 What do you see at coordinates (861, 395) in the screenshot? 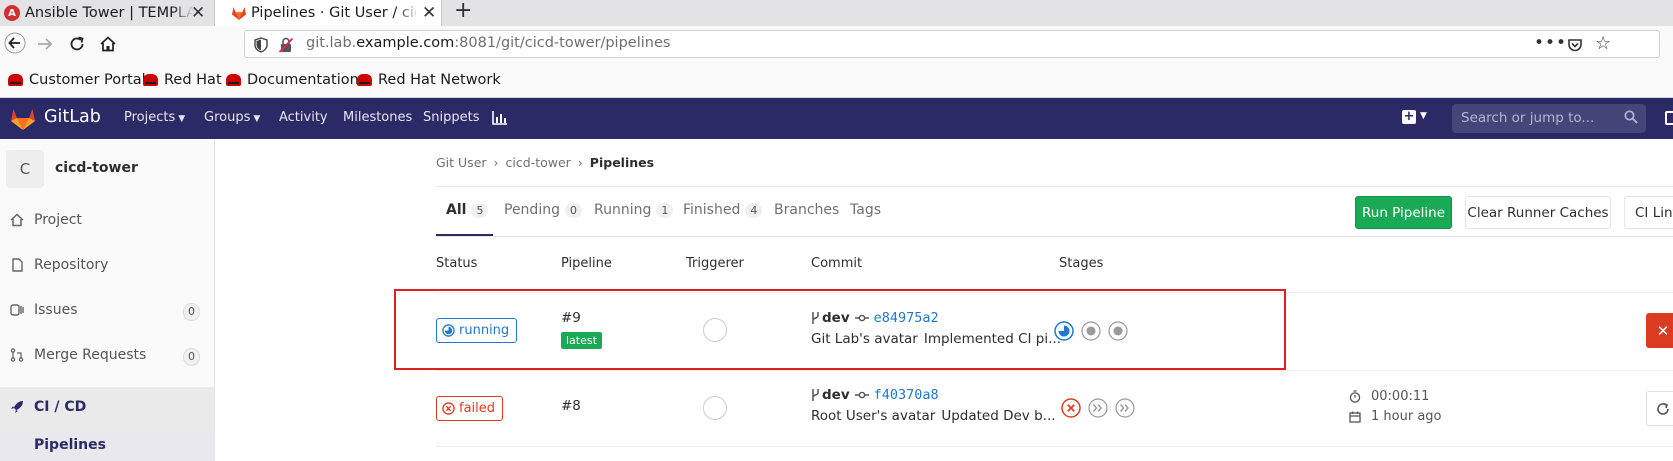
I see `commit-icon` at bounding box center [861, 395].